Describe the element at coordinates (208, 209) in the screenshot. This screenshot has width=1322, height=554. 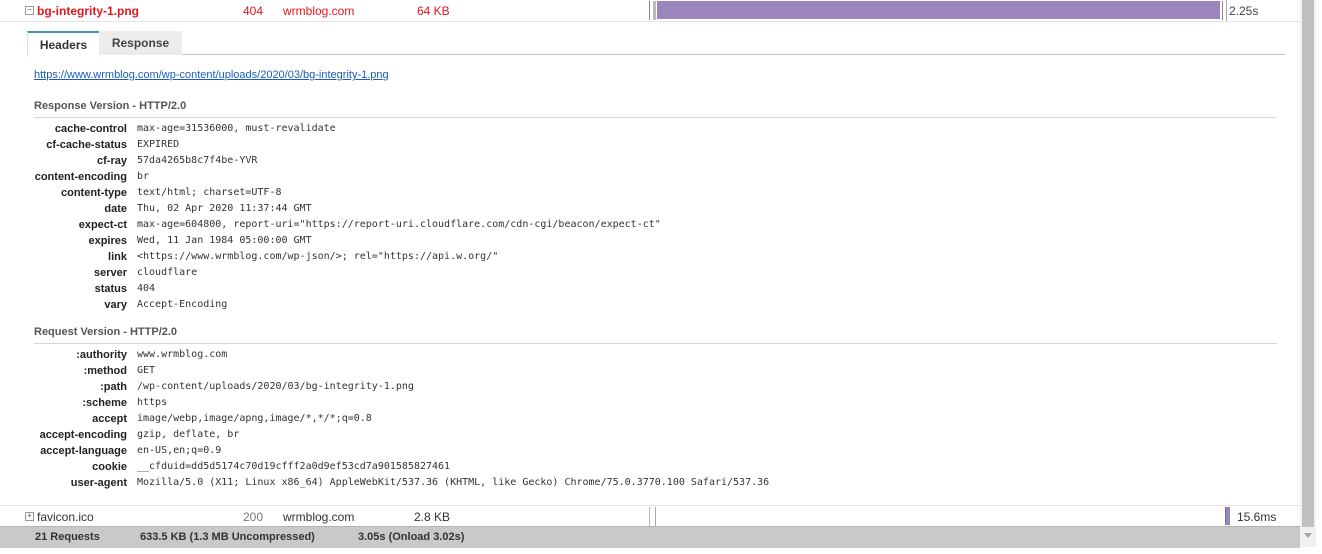
I see `header-row: date Thu, 02 Apr 2020 11:37:44 GMT` at that location.